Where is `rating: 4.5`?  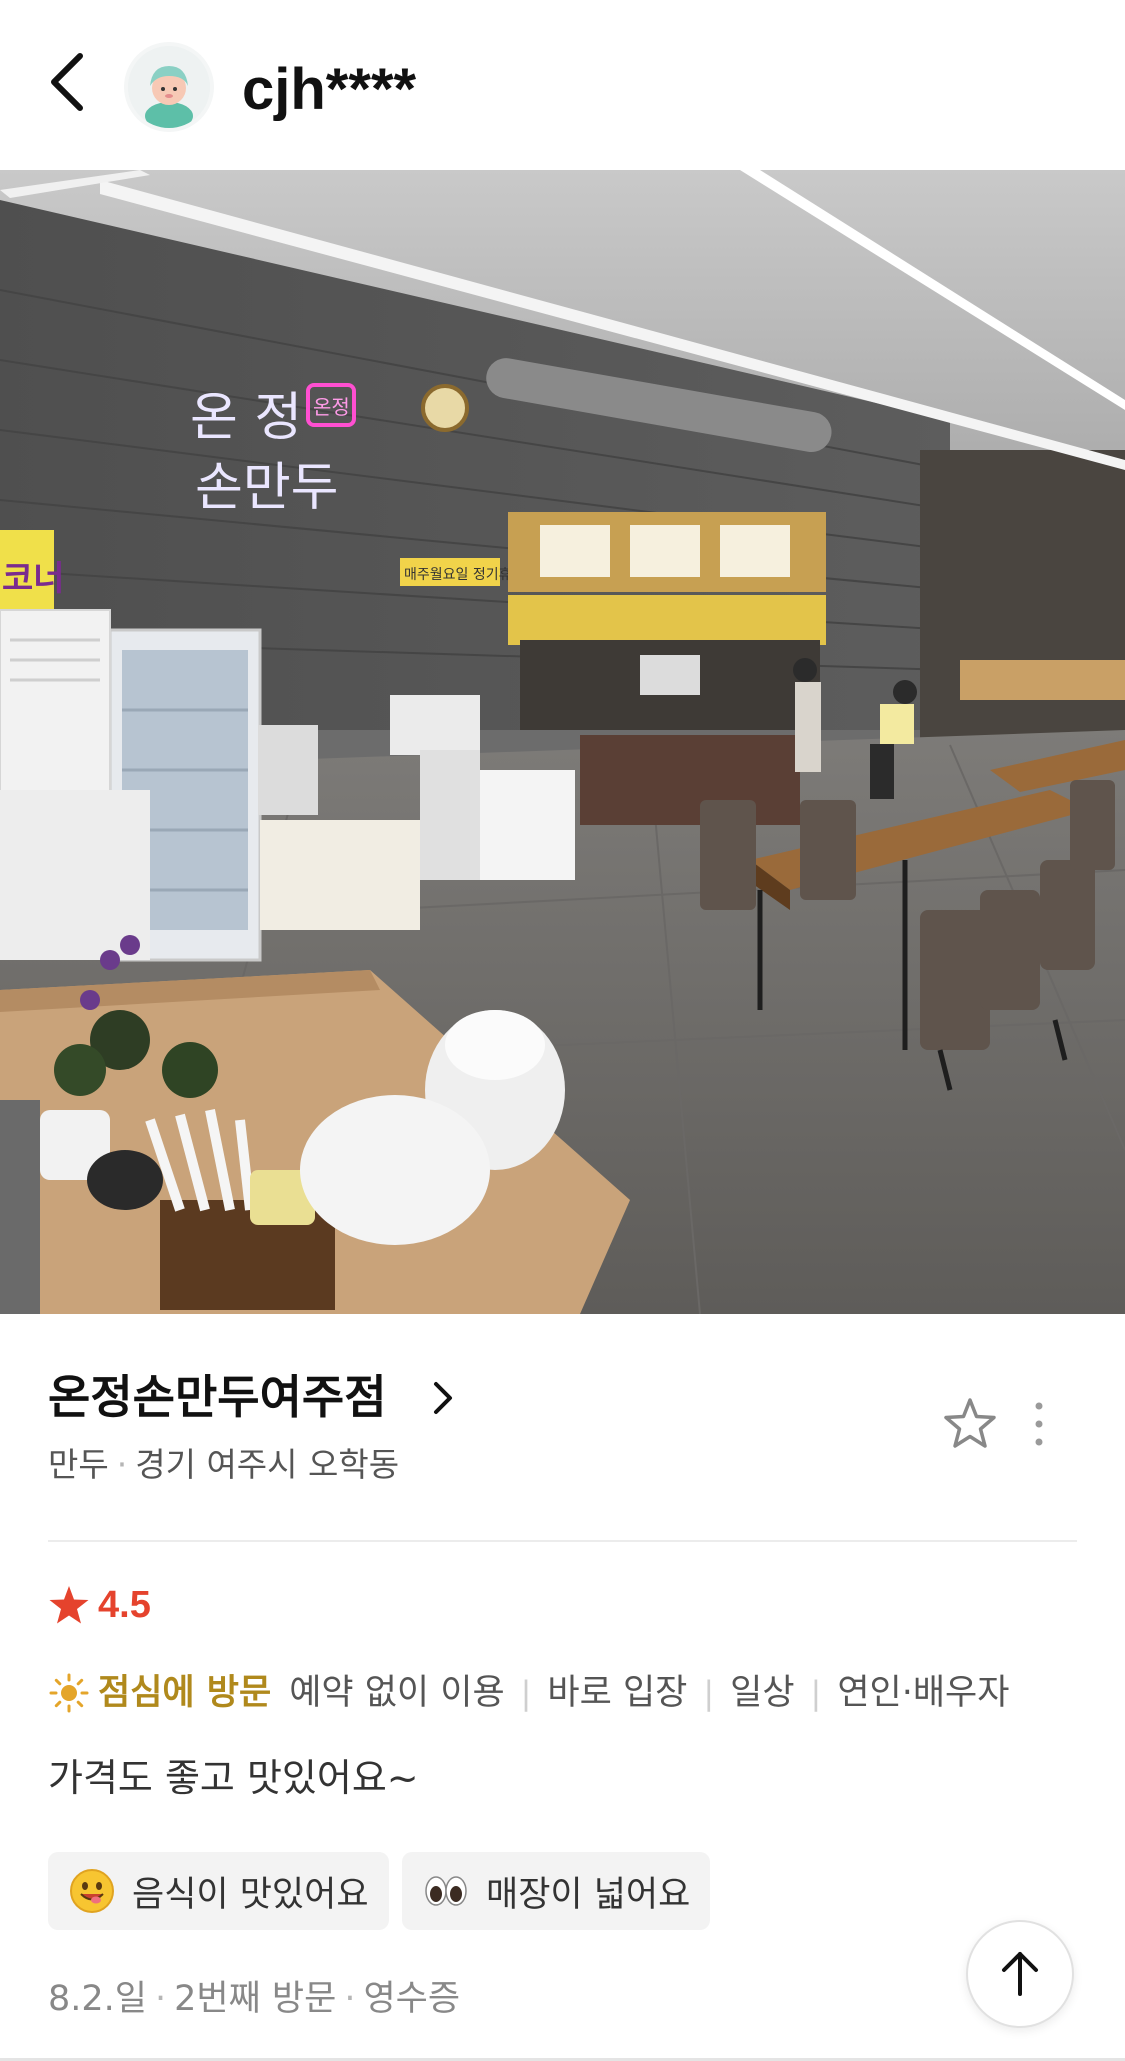
rating: 4.5 is located at coordinates (99, 1605).